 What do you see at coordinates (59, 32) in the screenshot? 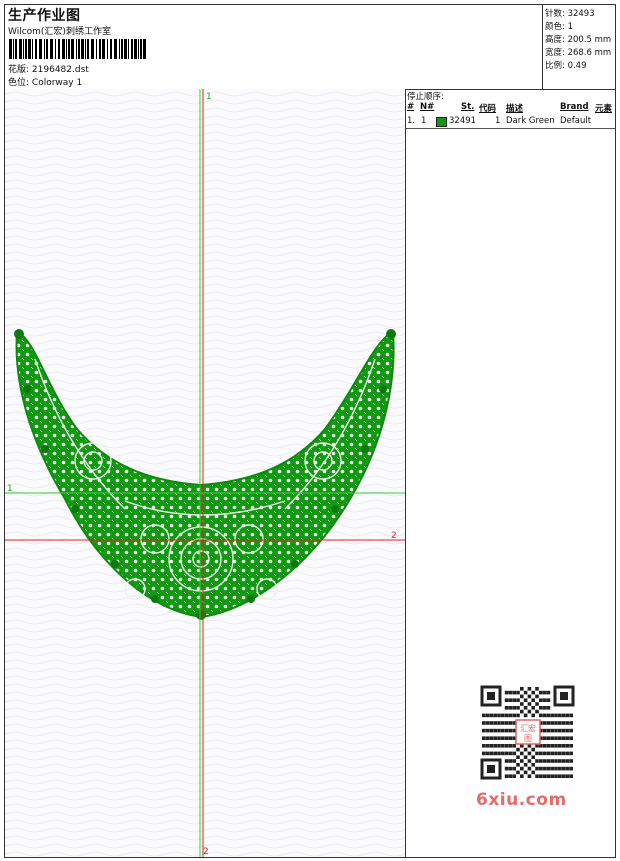
I see `studio-name: Wilcom(汇宏)刺绣工作室` at bounding box center [59, 32].